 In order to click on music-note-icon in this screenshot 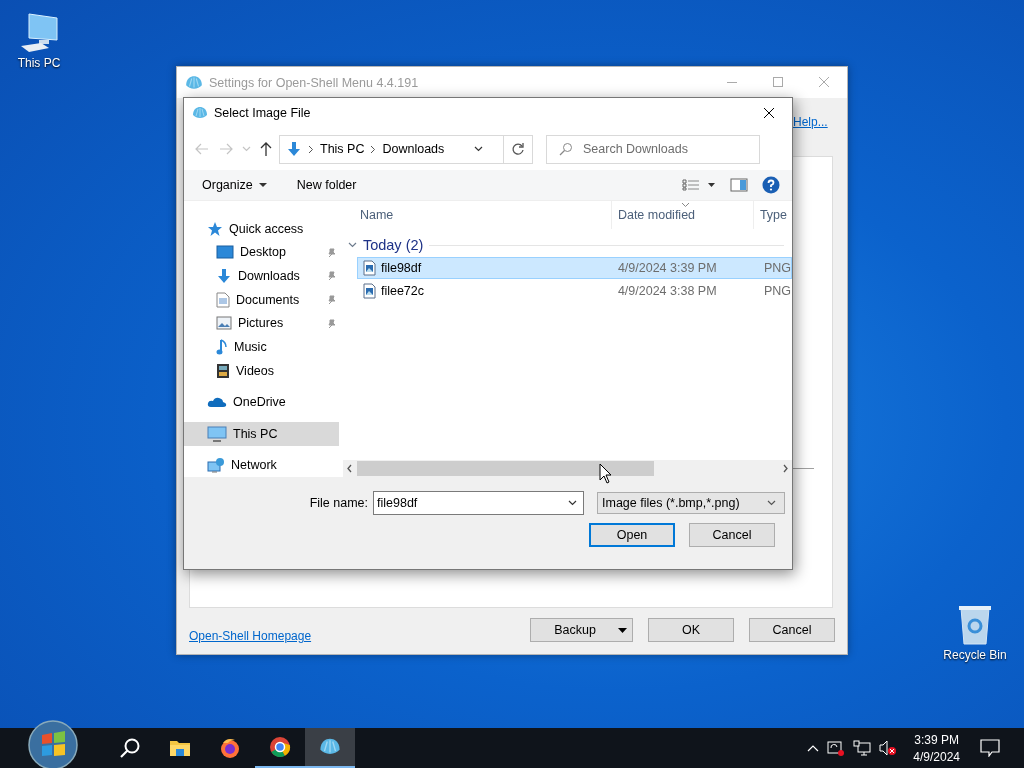, I will do `click(222, 347)`.